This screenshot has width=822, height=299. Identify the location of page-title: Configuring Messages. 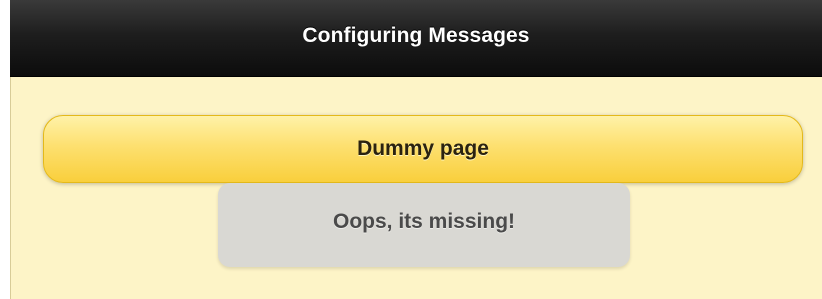
(416, 35).